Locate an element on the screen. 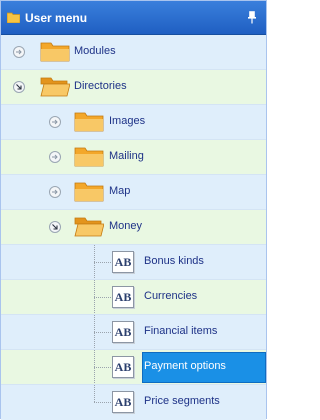  tree-item-price-segments: AB Price segments is located at coordinates (133, 402).